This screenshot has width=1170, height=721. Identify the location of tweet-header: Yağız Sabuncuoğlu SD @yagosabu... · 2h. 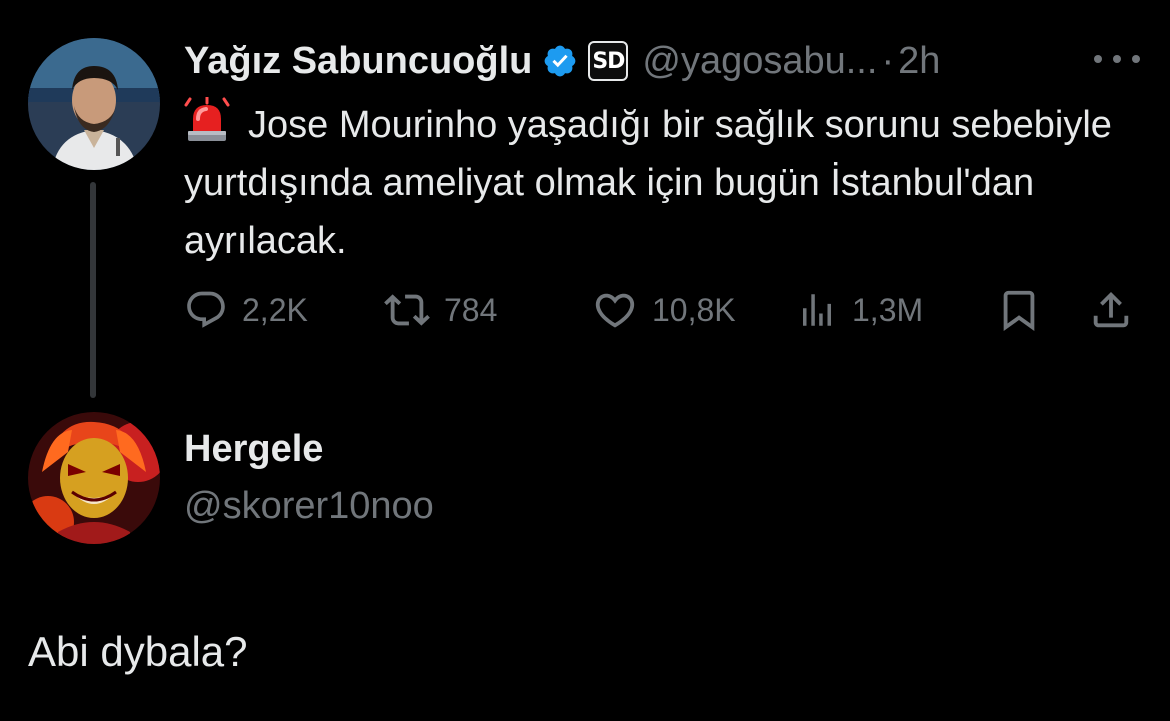
(562, 61).